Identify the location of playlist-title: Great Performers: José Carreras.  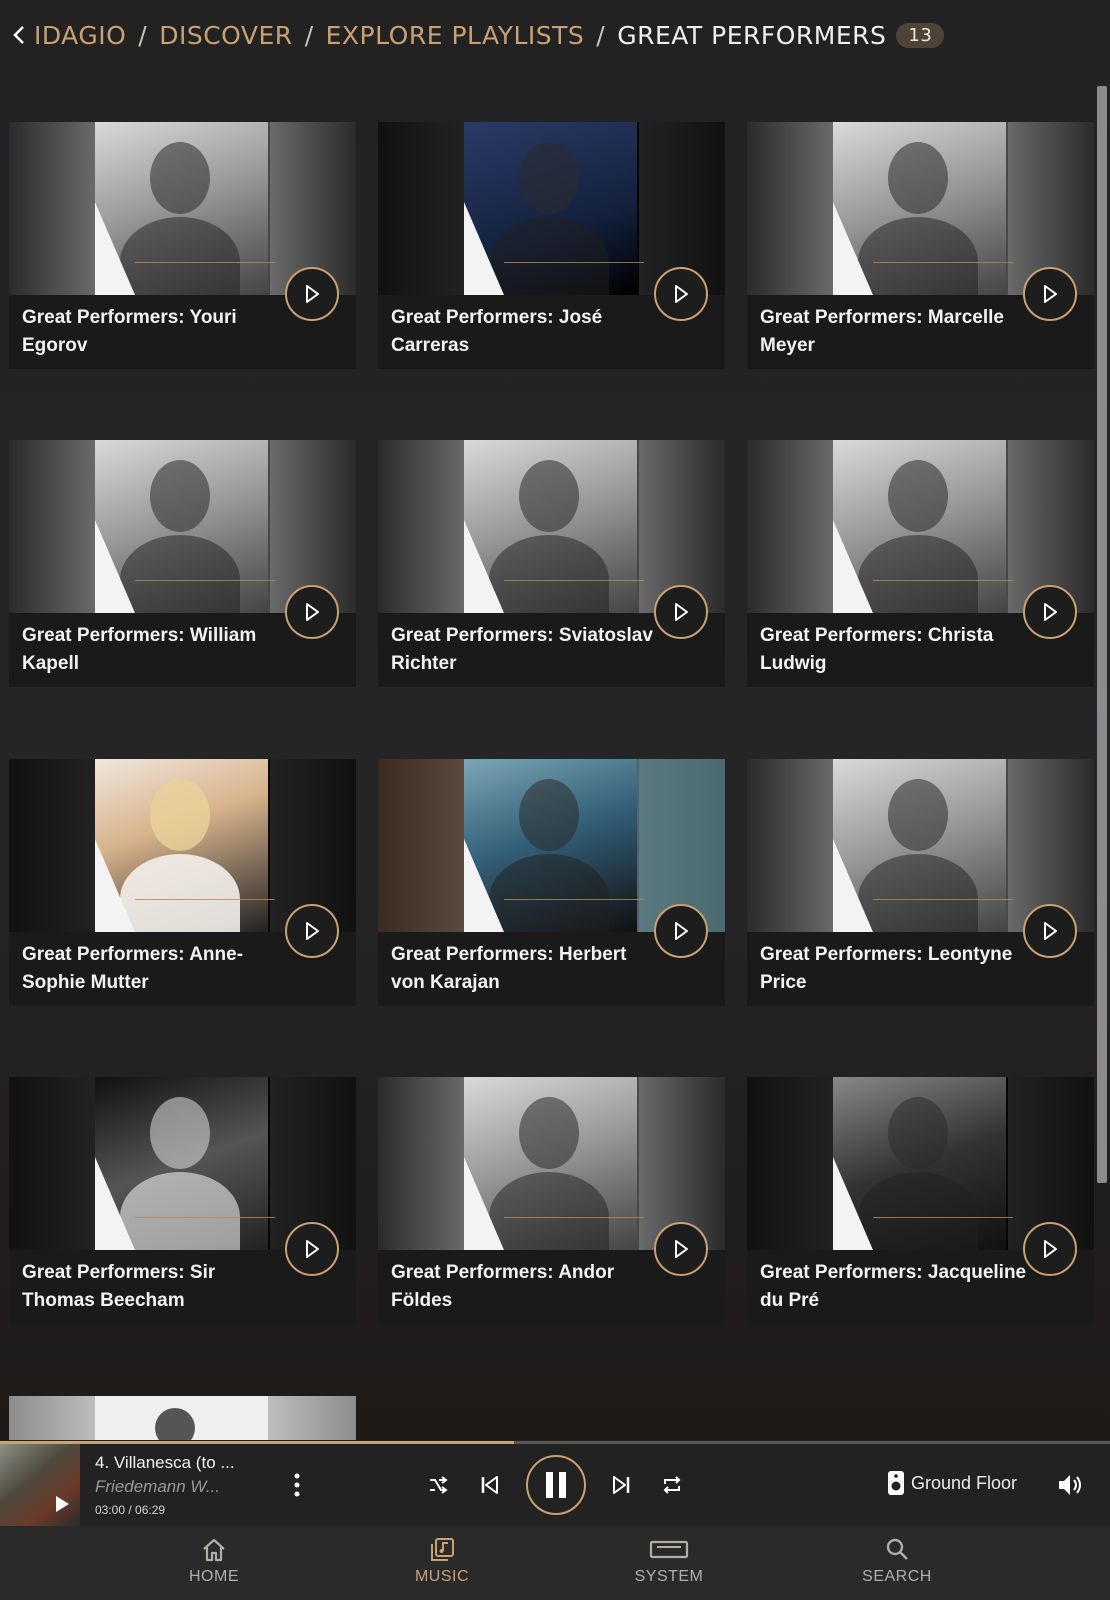
(497, 331).